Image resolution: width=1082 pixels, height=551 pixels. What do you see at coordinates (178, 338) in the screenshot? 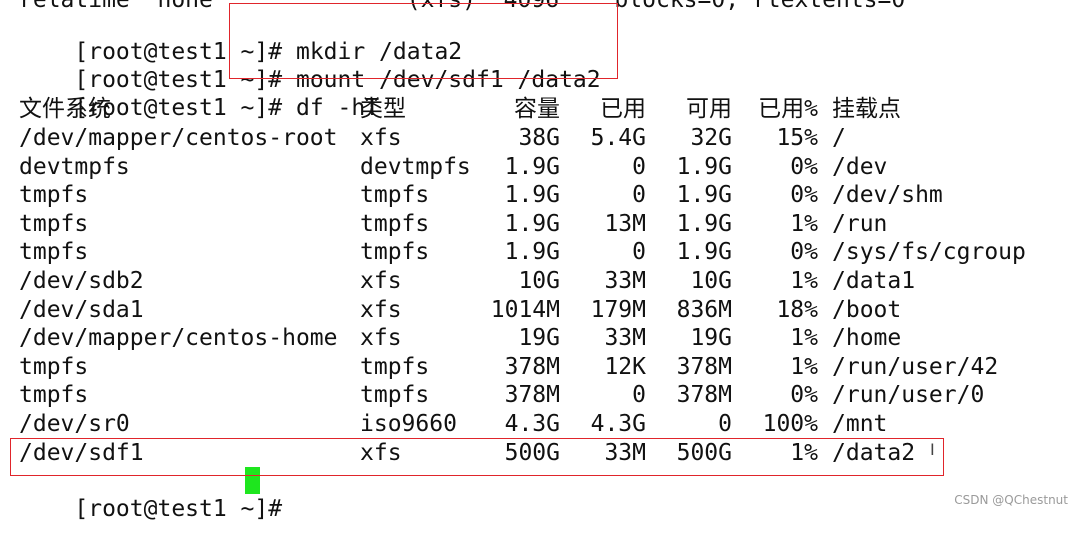
I see `df-cell-filesystem: /dev/mapper/centos-home` at bounding box center [178, 338].